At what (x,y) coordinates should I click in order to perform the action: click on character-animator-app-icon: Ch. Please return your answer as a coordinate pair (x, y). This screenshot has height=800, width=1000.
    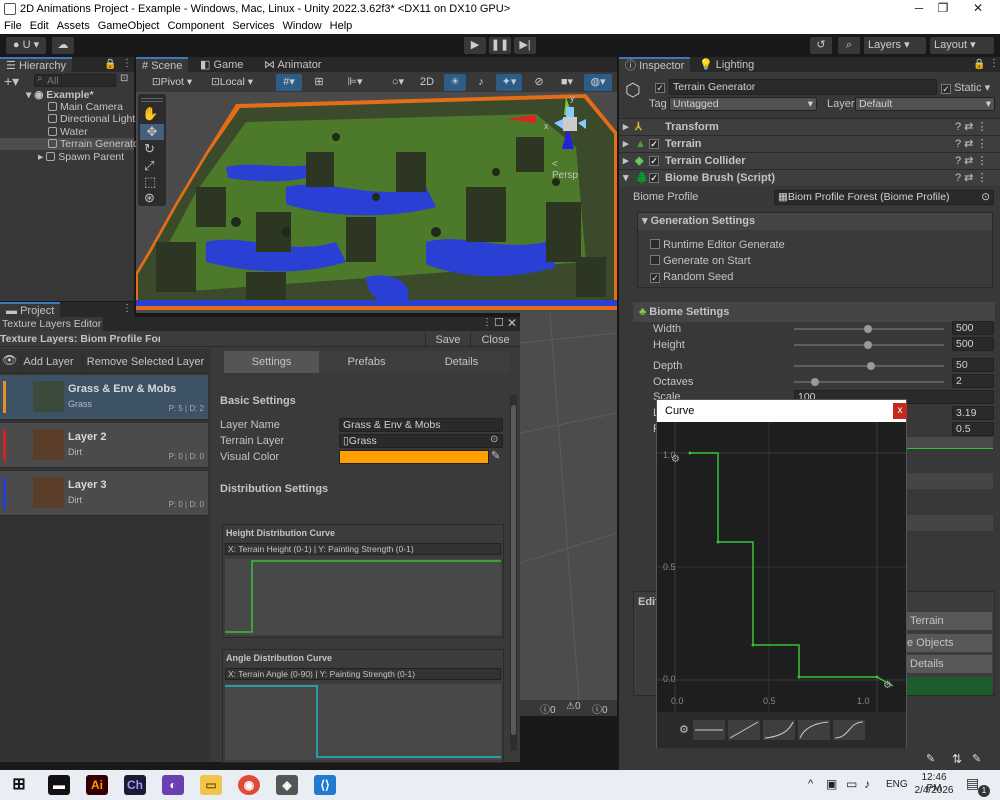
    Looking at the image, I should click on (135, 785).